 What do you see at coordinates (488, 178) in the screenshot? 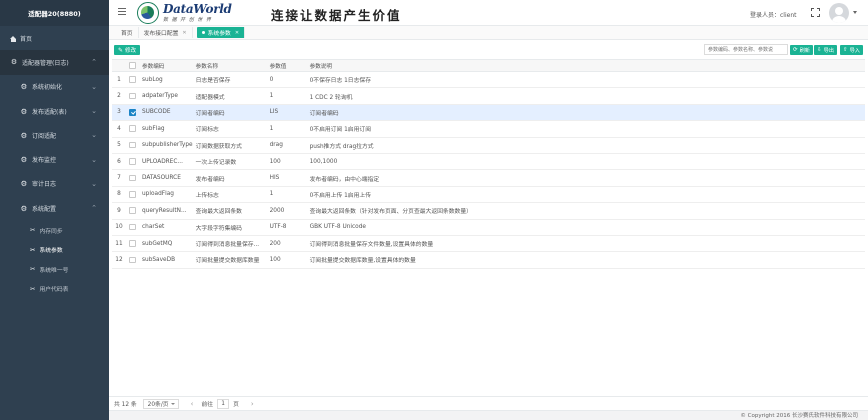
I see `table-row: 7 DATASOURCE 发布者编码 HIS 发布者编码，由中心端指定` at bounding box center [488, 178].